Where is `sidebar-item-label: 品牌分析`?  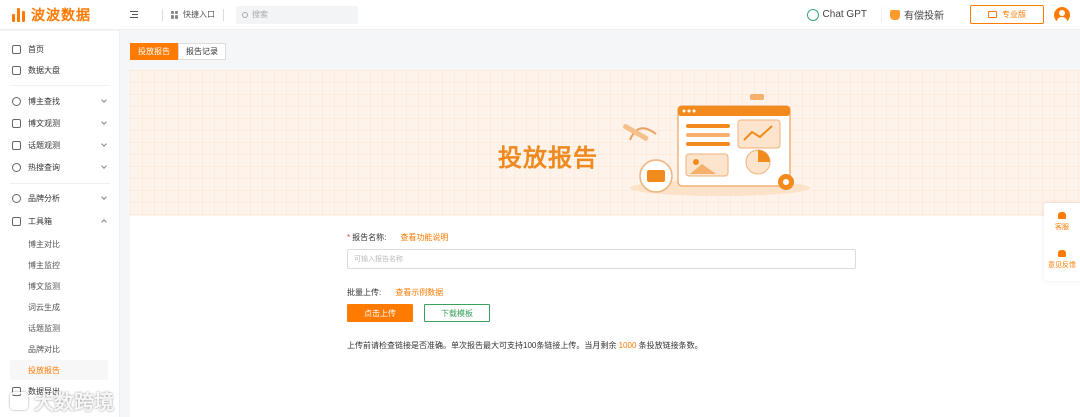 sidebar-item-label: 品牌分析 is located at coordinates (44, 198).